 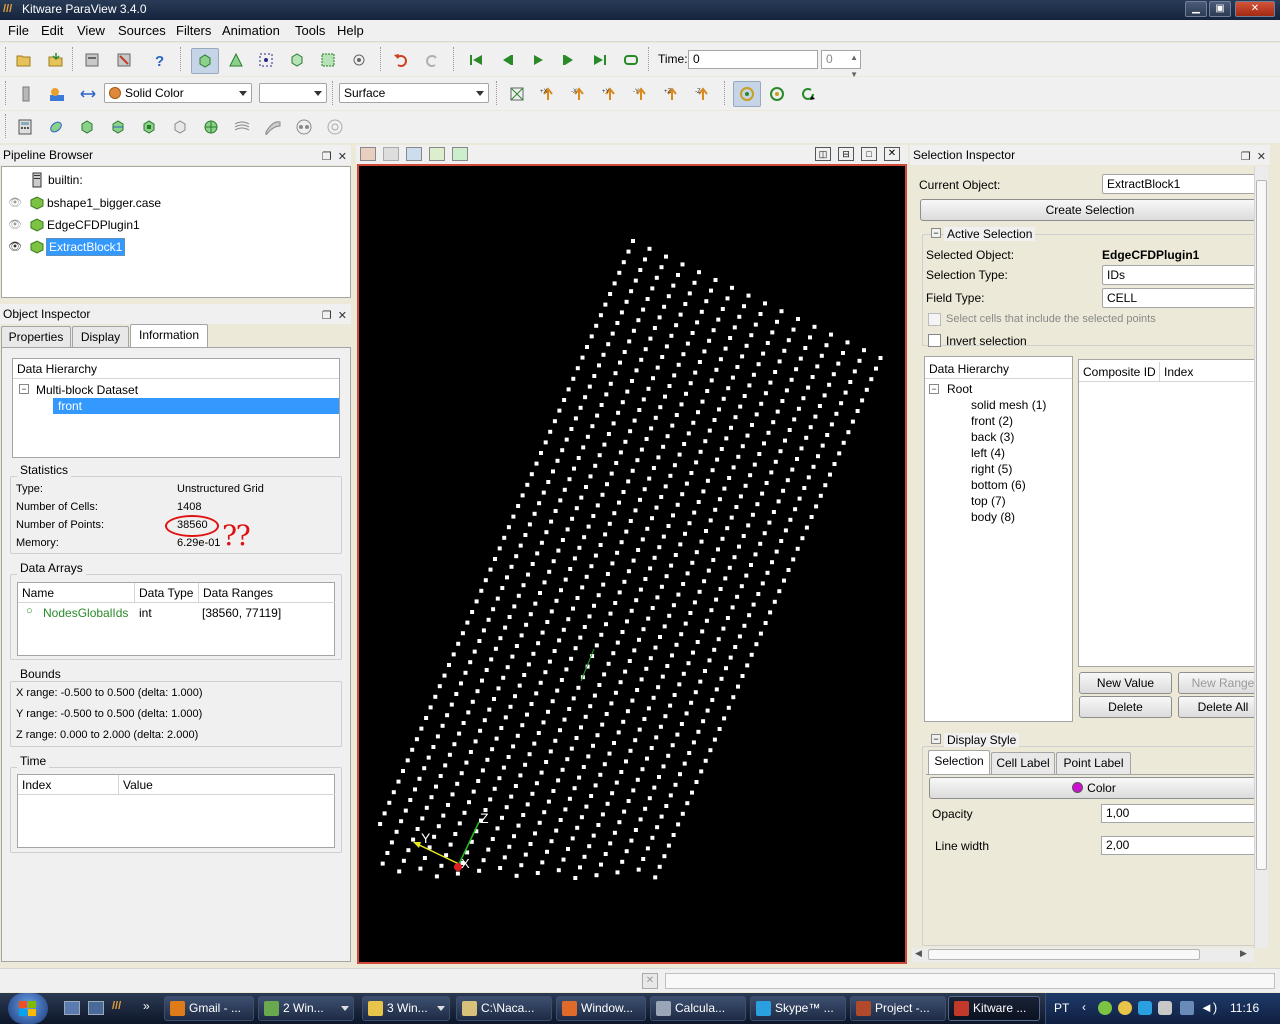 What do you see at coordinates (400, 59) in the screenshot?
I see `undo-button` at bounding box center [400, 59].